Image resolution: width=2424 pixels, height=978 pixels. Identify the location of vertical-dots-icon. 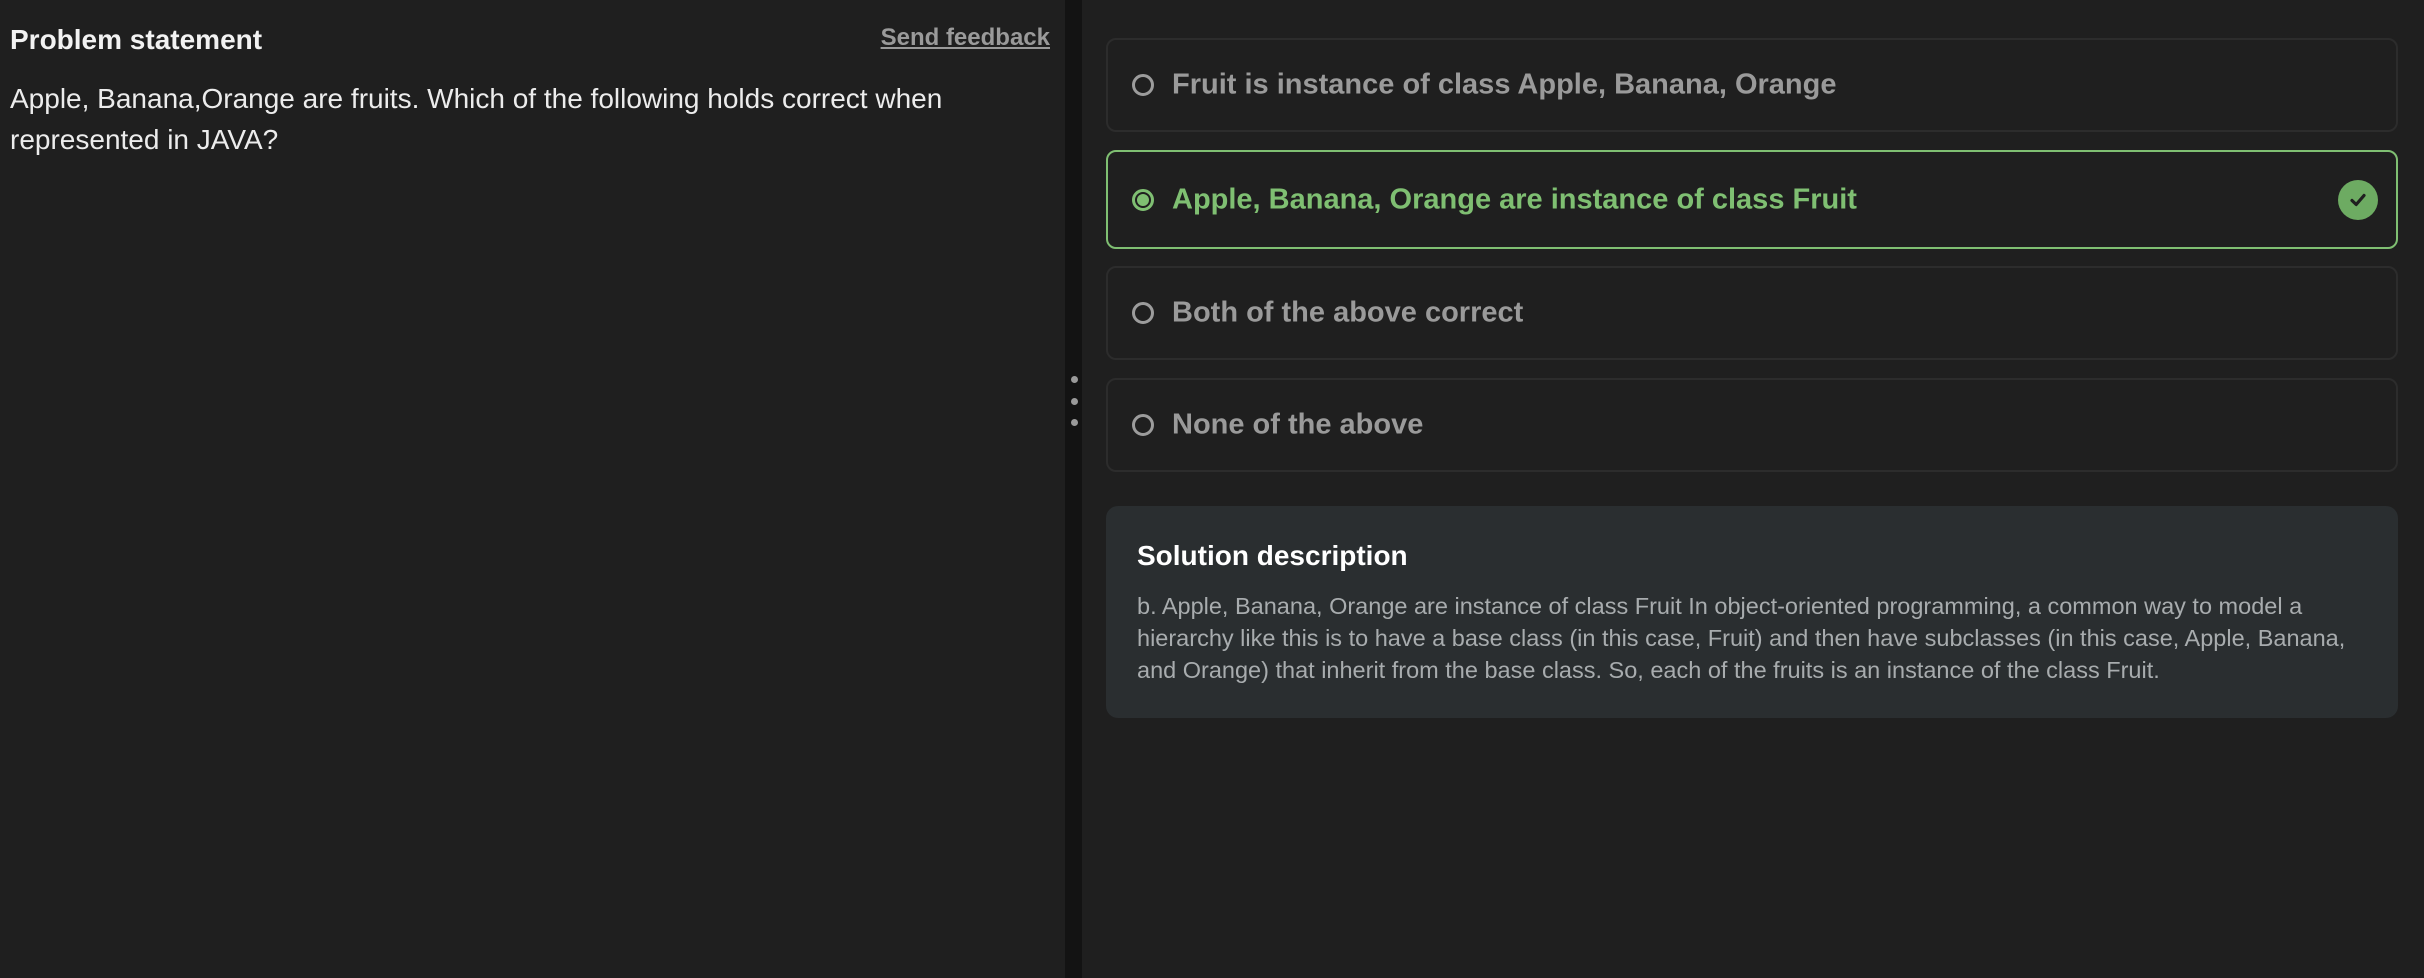
(1074, 401).